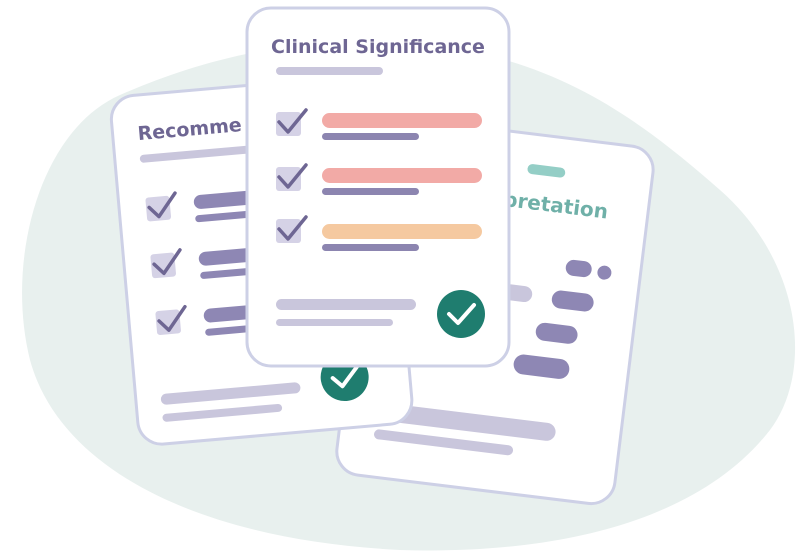  Describe the element at coordinates (378, 47) in the screenshot. I see `center-card-title: Clinical Significance` at that location.